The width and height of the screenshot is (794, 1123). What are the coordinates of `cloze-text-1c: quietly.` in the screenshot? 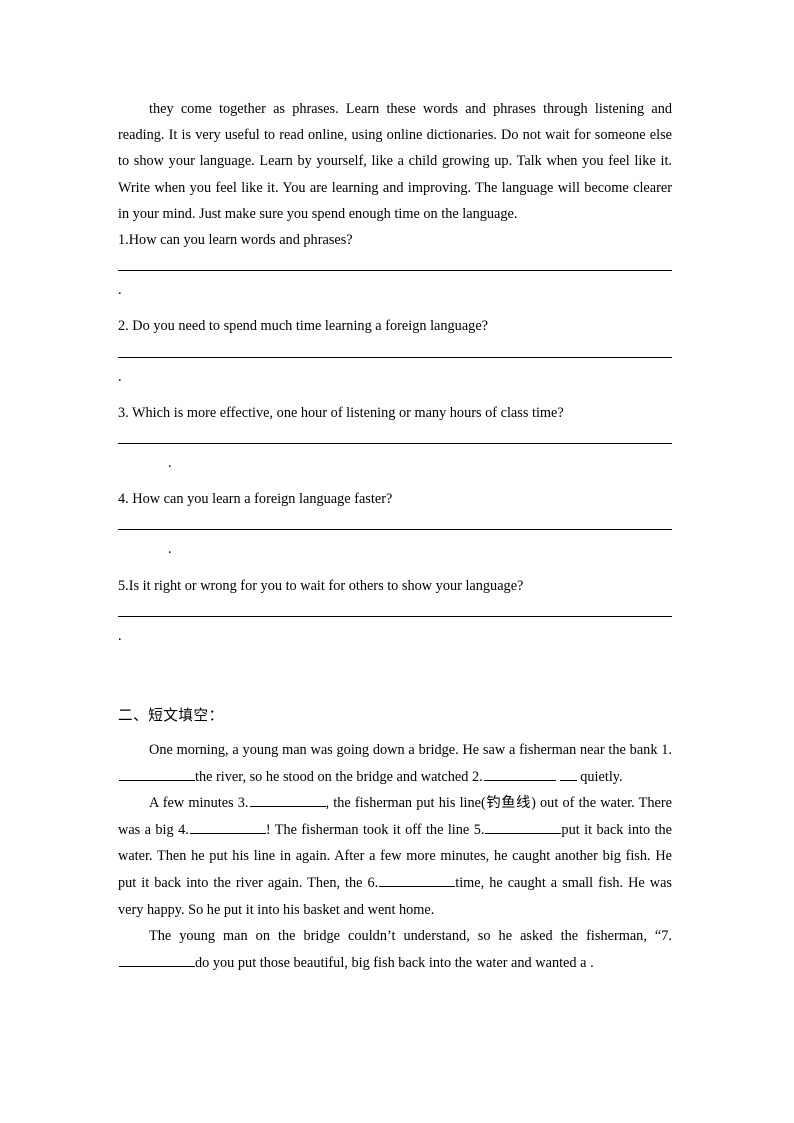 It's located at (601, 776).